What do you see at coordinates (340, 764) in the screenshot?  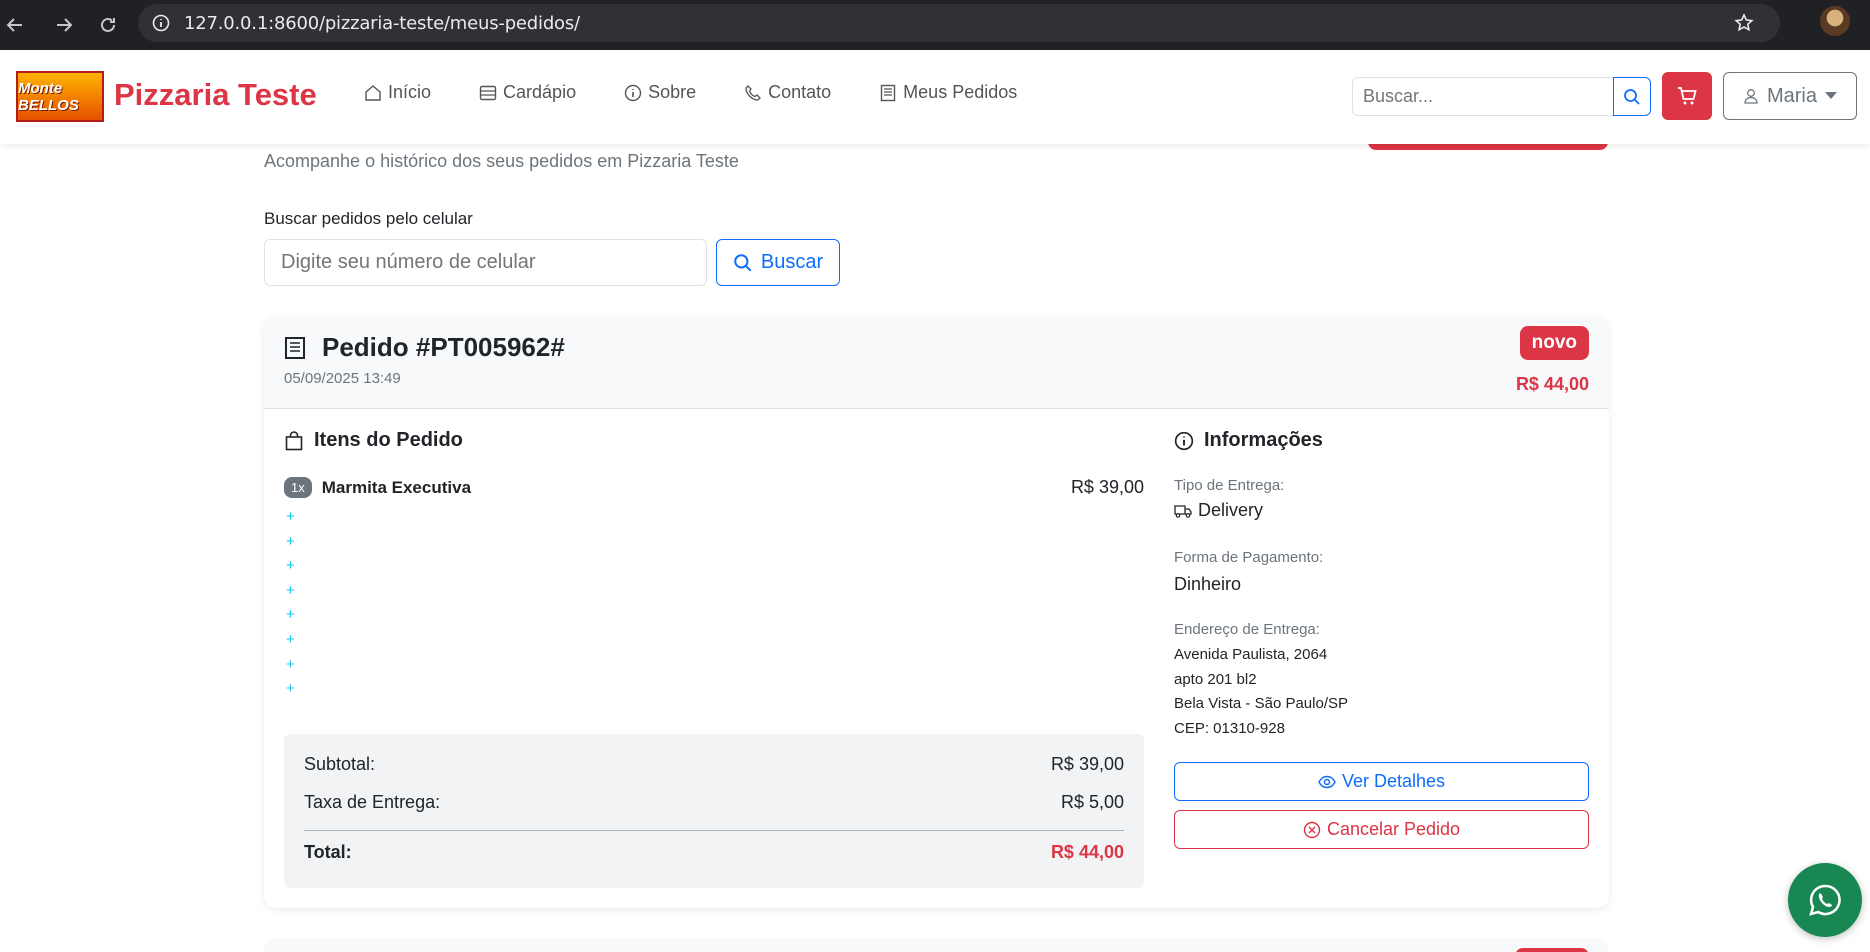 I see `subtotal-label: Subtotal:` at bounding box center [340, 764].